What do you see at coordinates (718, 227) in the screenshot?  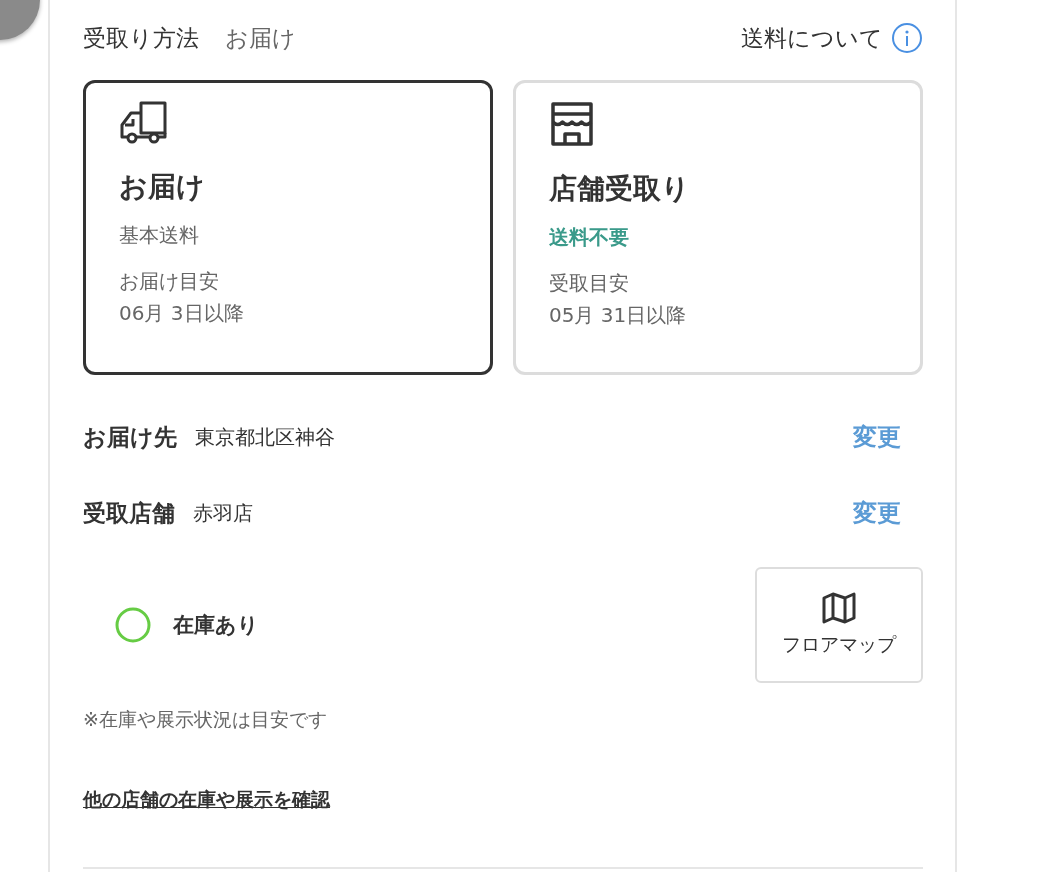 I see `method-card: 店舗受取り 送料不要 受取目安 05月 31日以降` at bounding box center [718, 227].